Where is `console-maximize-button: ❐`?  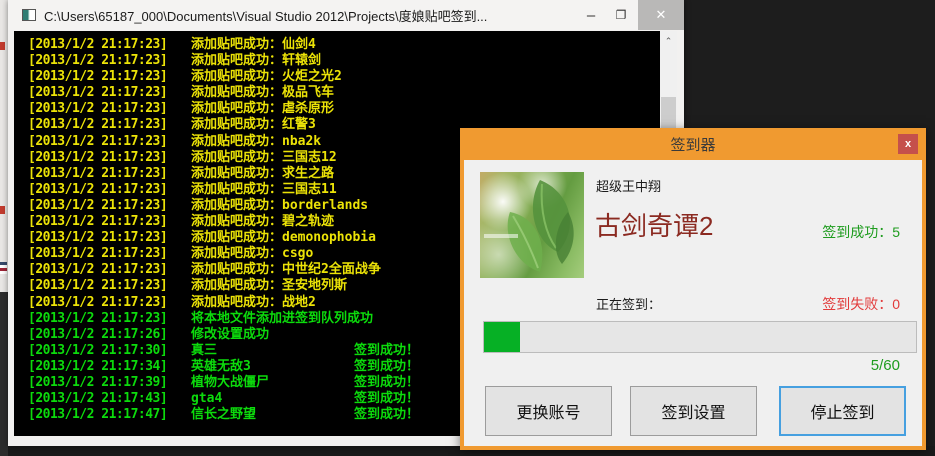 console-maximize-button: ❐ is located at coordinates (621, 15).